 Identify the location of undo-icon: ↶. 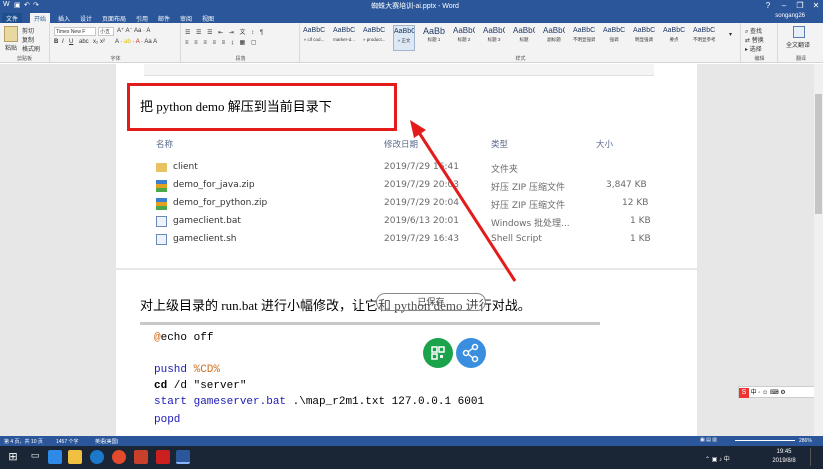
(27, 5).